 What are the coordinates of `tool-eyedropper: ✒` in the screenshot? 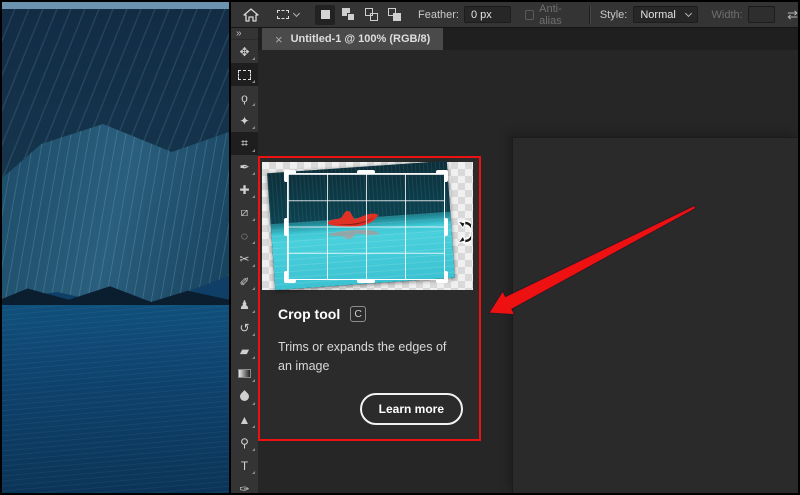 It's located at (244, 166).